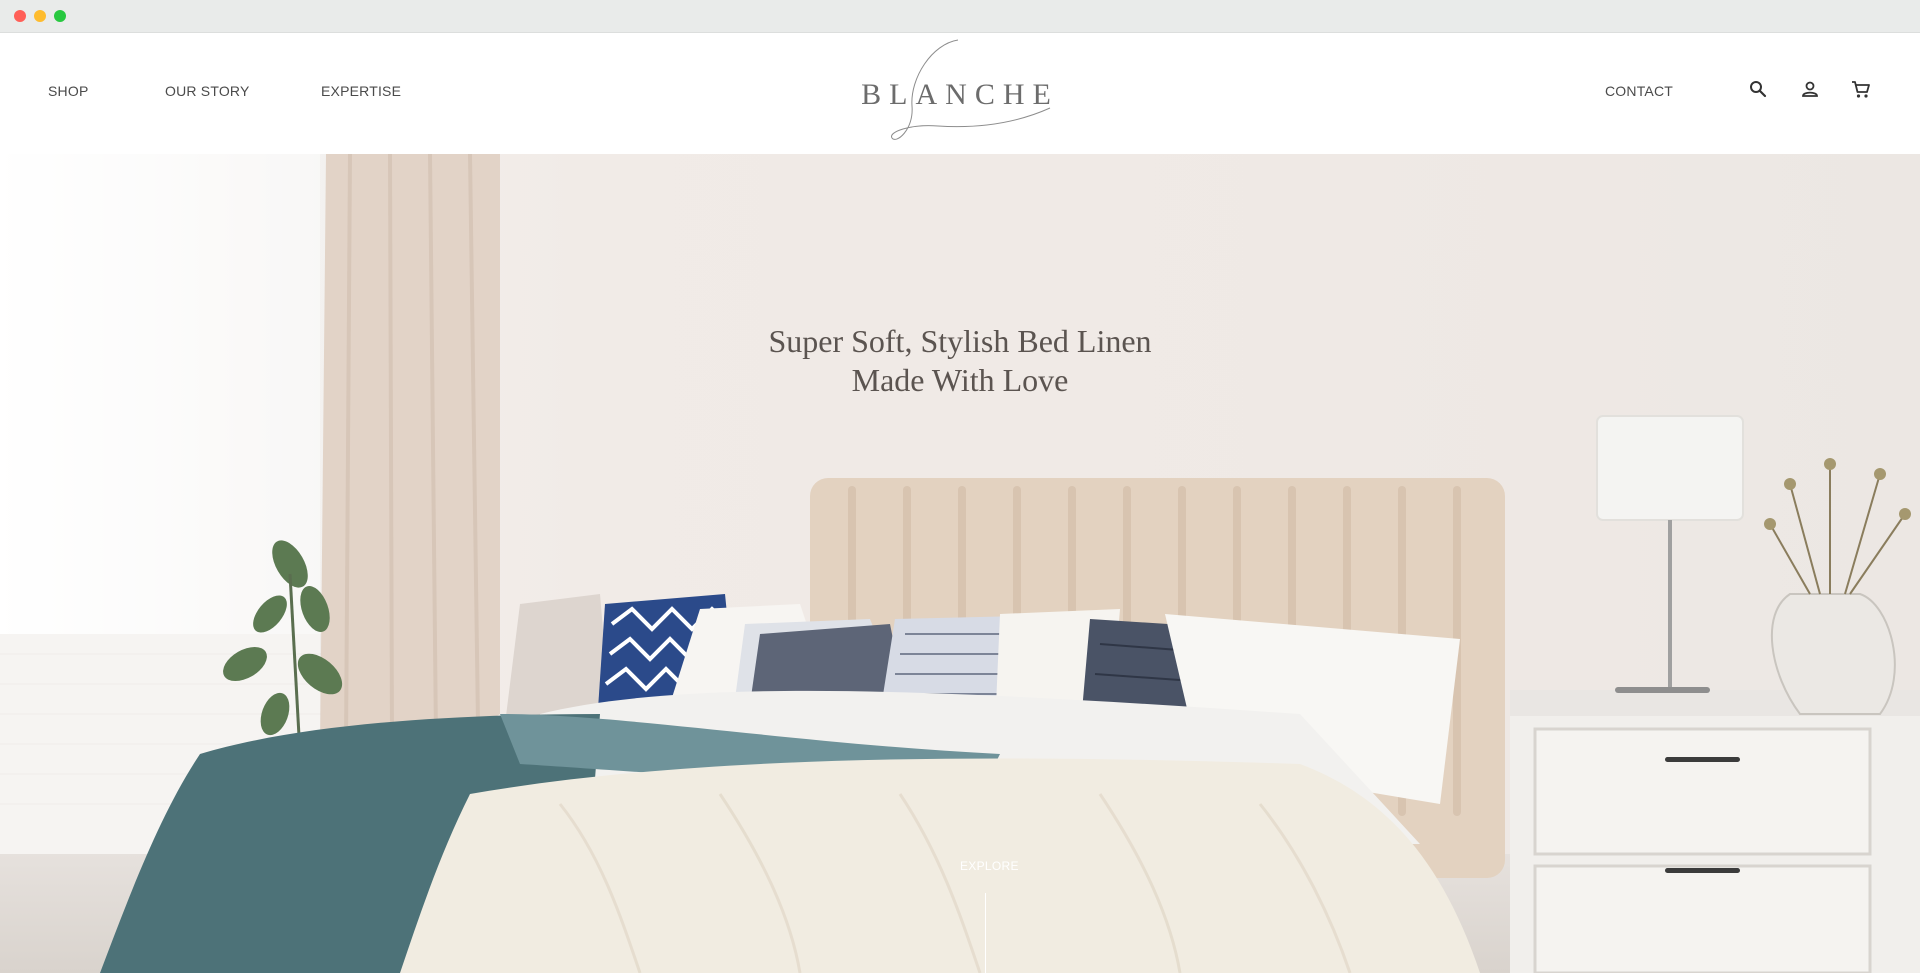 This screenshot has height=973, width=1920. I want to click on nav-shop: SHOP, so click(68, 91).